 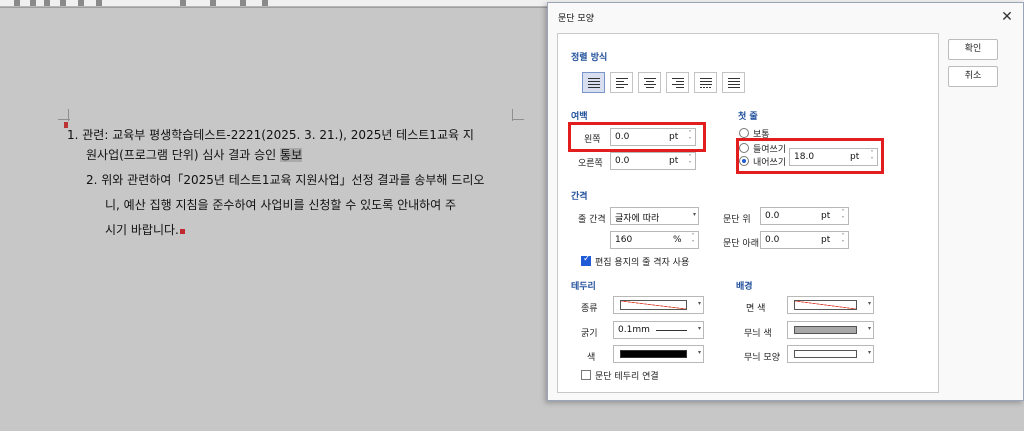 What do you see at coordinates (758, 334) in the screenshot?
I see `pattern-color-label: 무늬 색` at bounding box center [758, 334].